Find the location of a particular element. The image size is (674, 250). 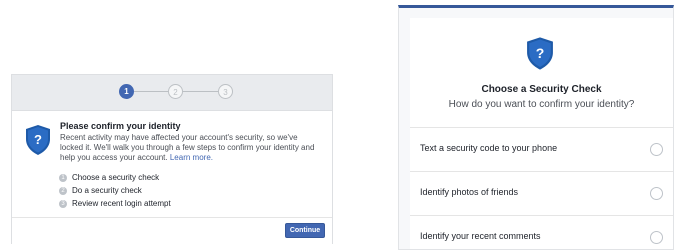

checklist-number: 2 is located at coordinates (63, 190).